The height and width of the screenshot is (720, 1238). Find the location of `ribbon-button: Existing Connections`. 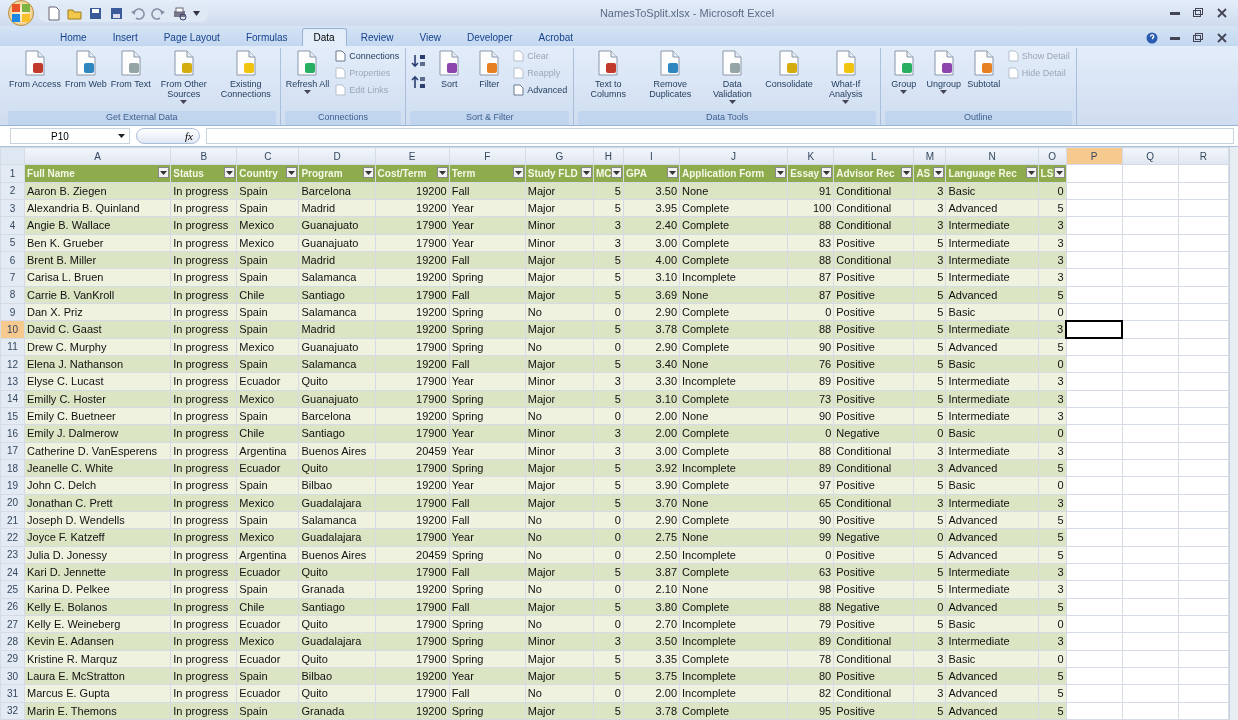

ribbon-button: Existing Connections is located at coordinates (245, 74).